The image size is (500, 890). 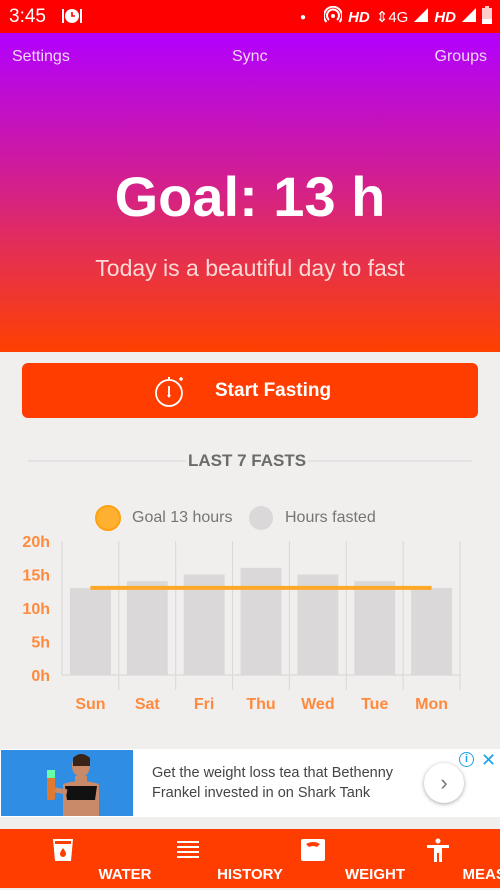 I want to click on battery-icon, so click(x=487, y=17).